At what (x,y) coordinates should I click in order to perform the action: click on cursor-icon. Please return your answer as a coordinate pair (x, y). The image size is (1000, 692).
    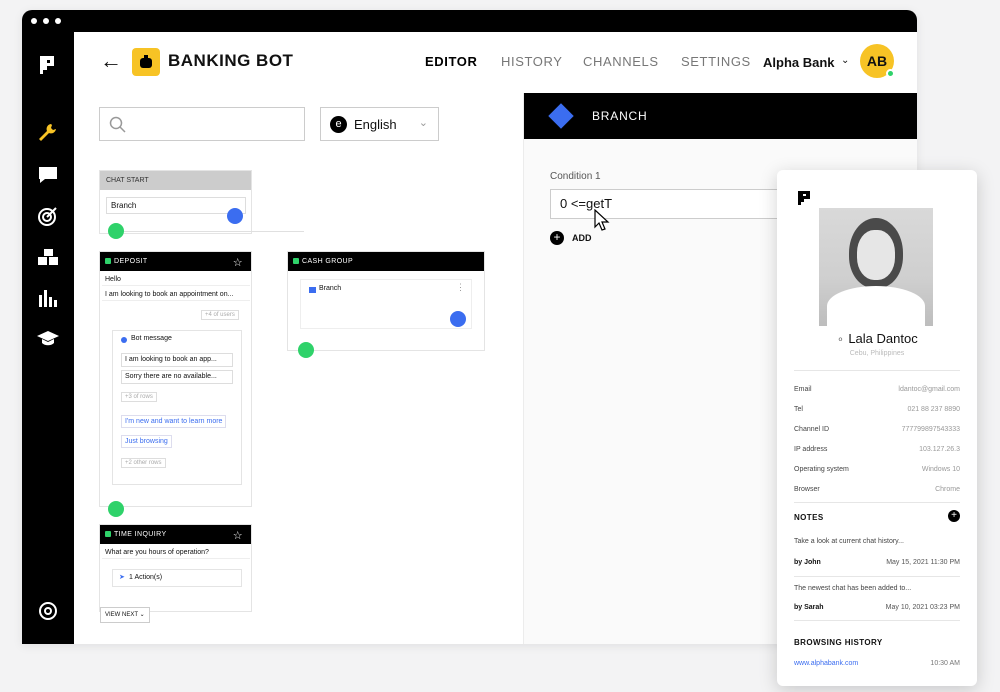
    Looking at the image, I should click on (602, 220).